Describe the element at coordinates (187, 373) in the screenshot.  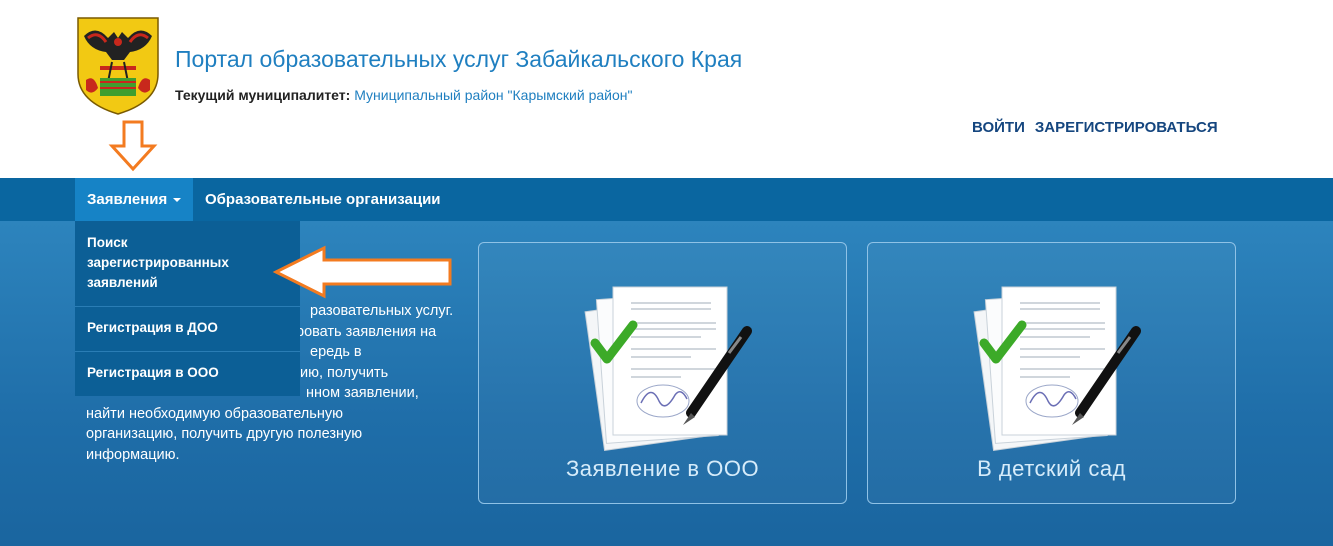
I see `menu-item-register-ooo: Регистрация в ООО` at that location.